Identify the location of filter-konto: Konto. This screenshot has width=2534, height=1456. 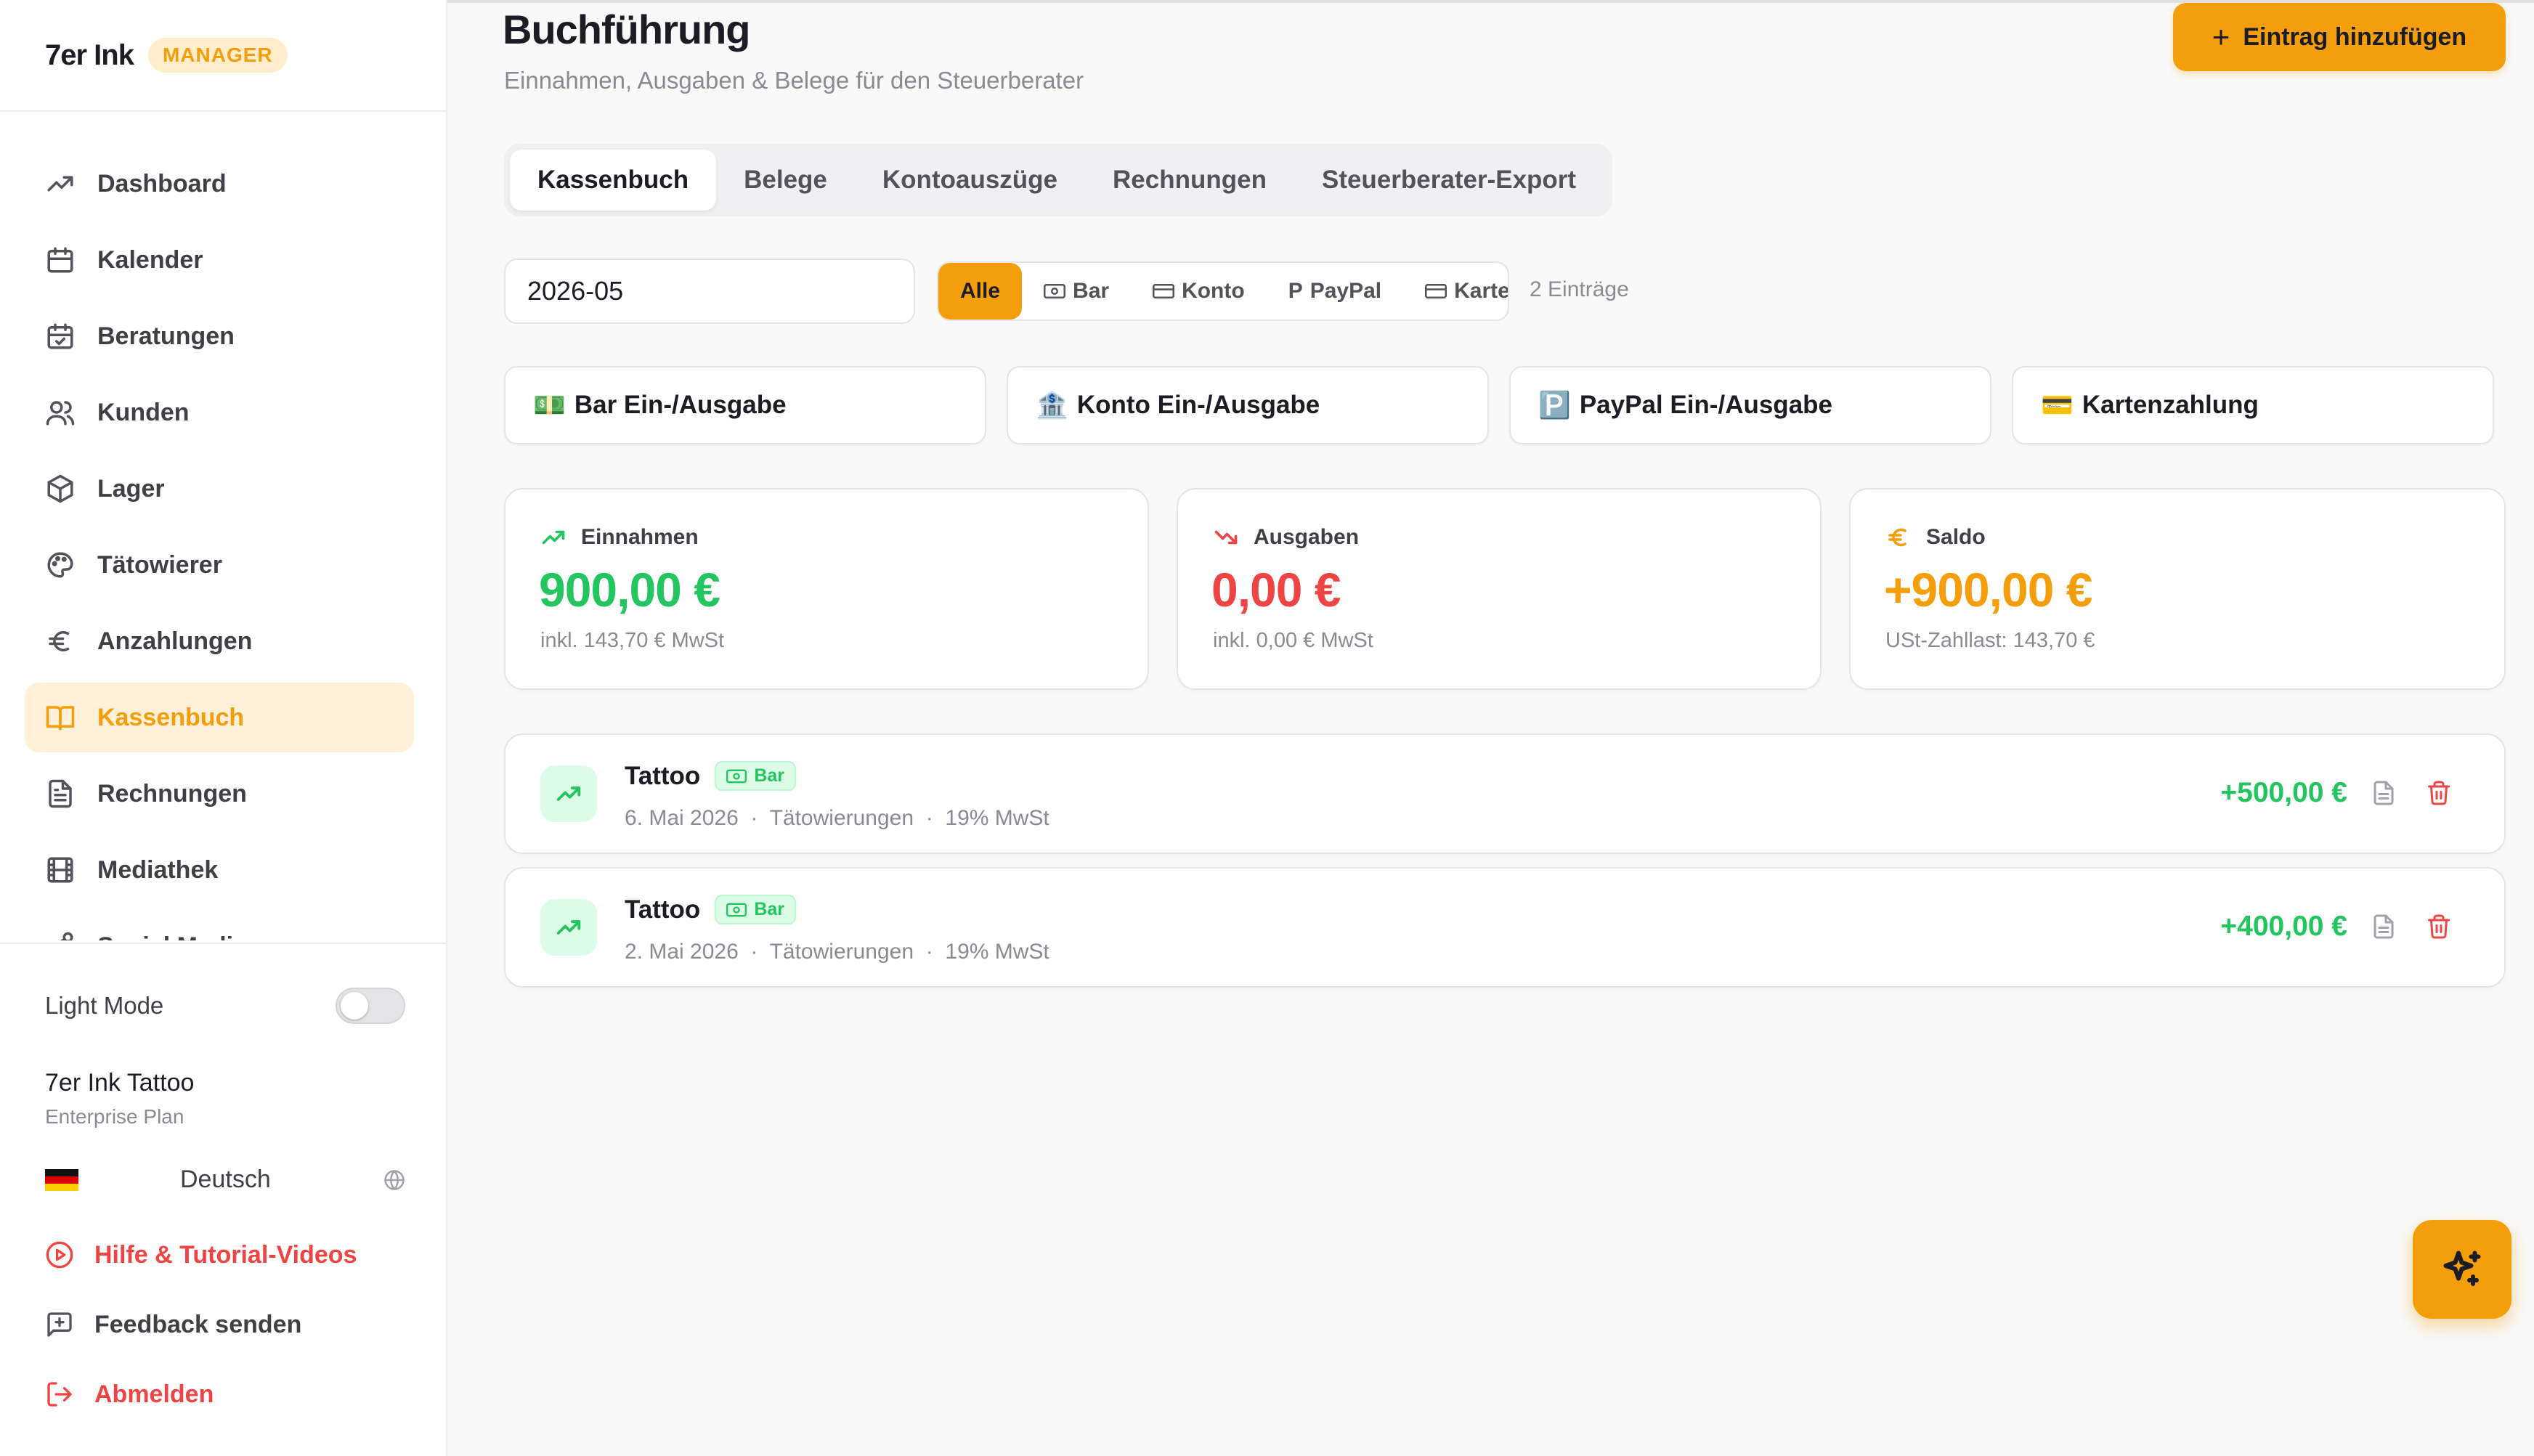
(1199, 291).